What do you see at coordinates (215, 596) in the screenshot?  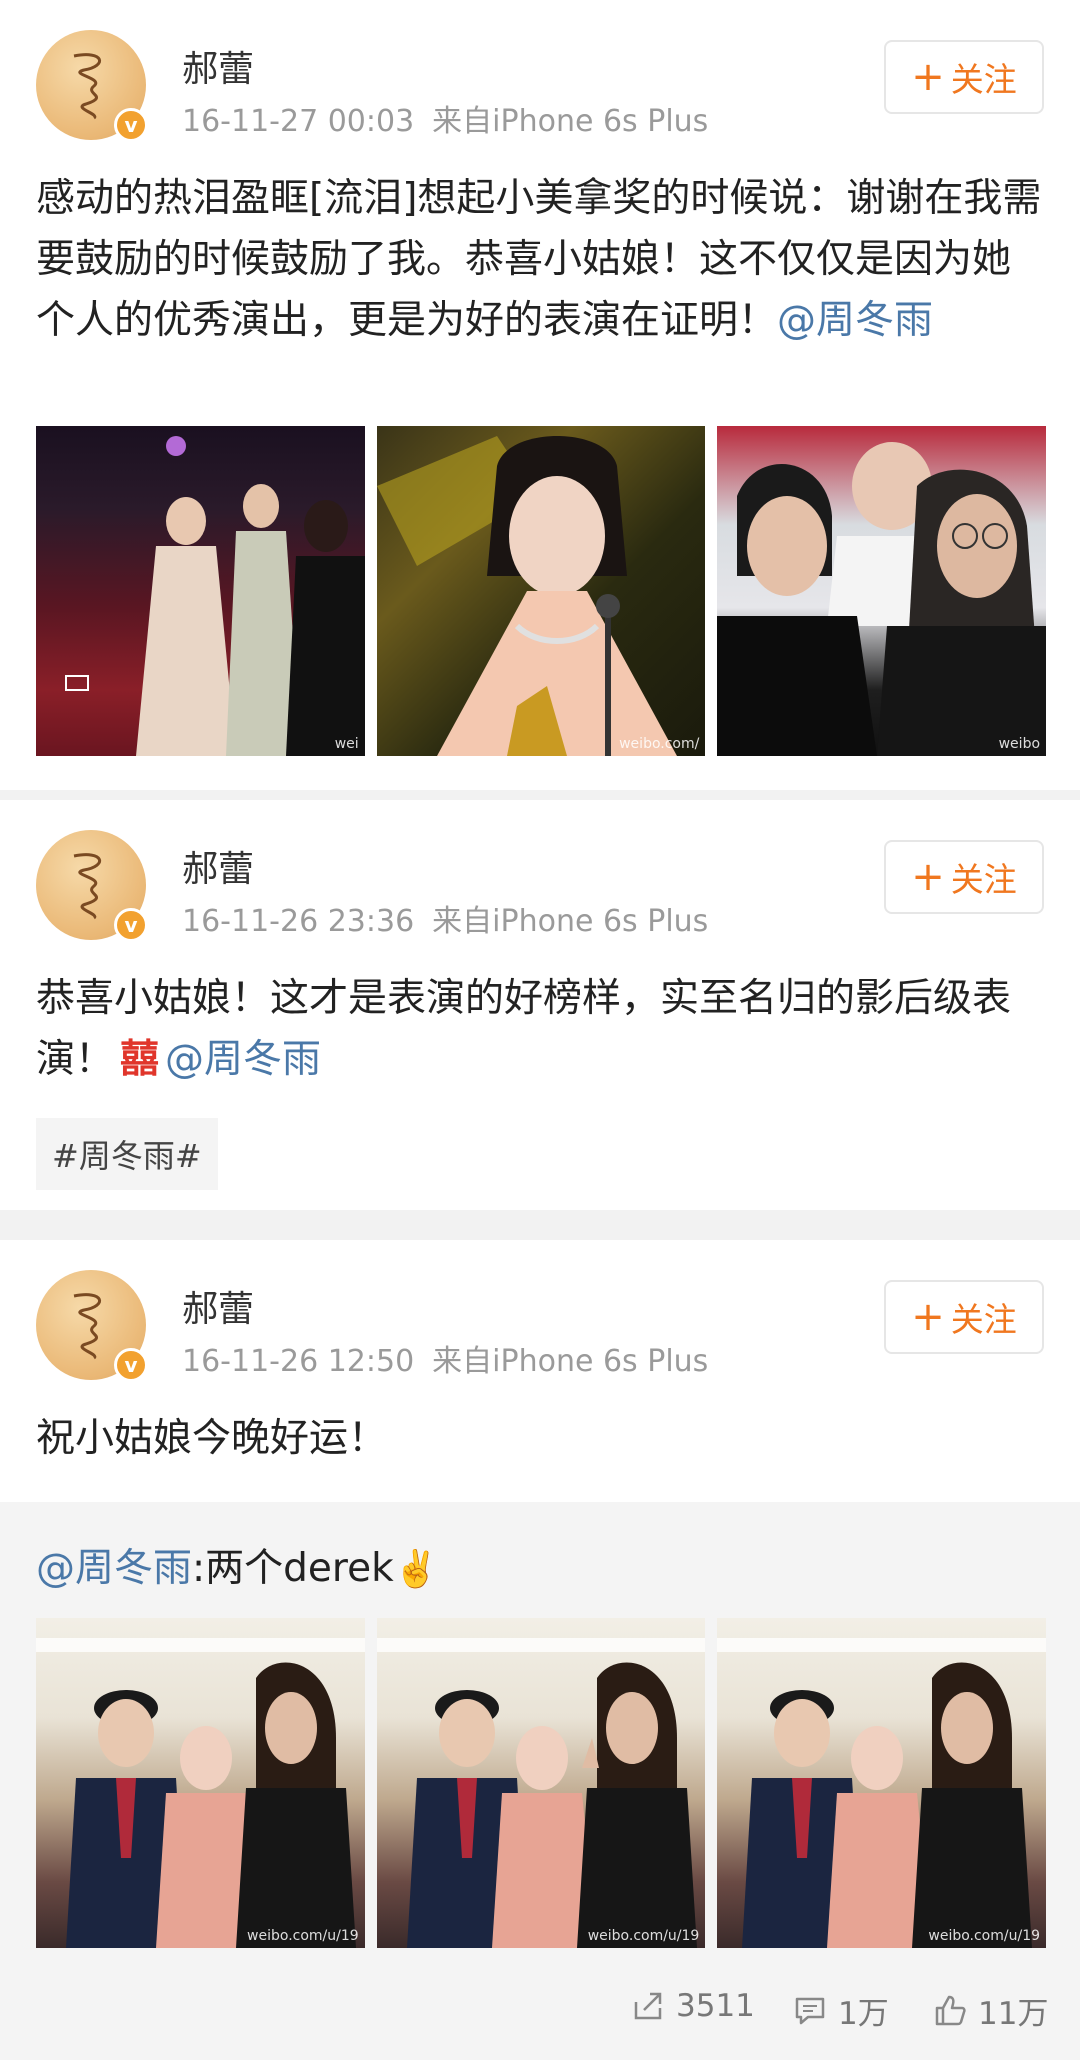 I see `photo-scene-red-carpet` at bounding box center [215, 596].